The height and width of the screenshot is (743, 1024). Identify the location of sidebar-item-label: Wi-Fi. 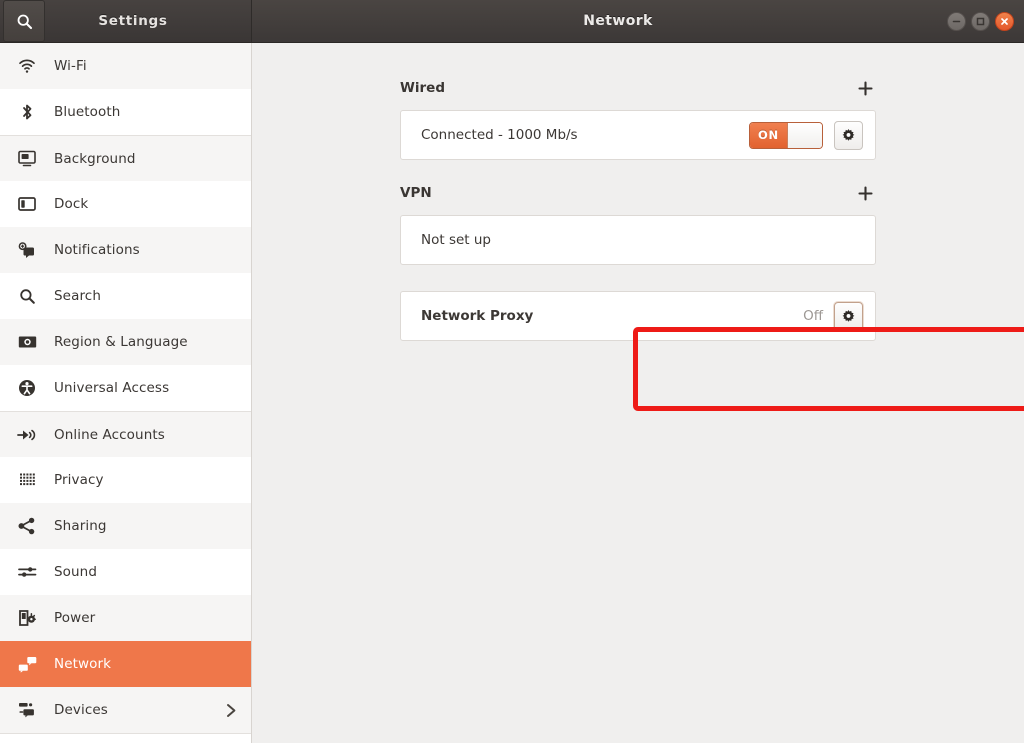
(70, 66).